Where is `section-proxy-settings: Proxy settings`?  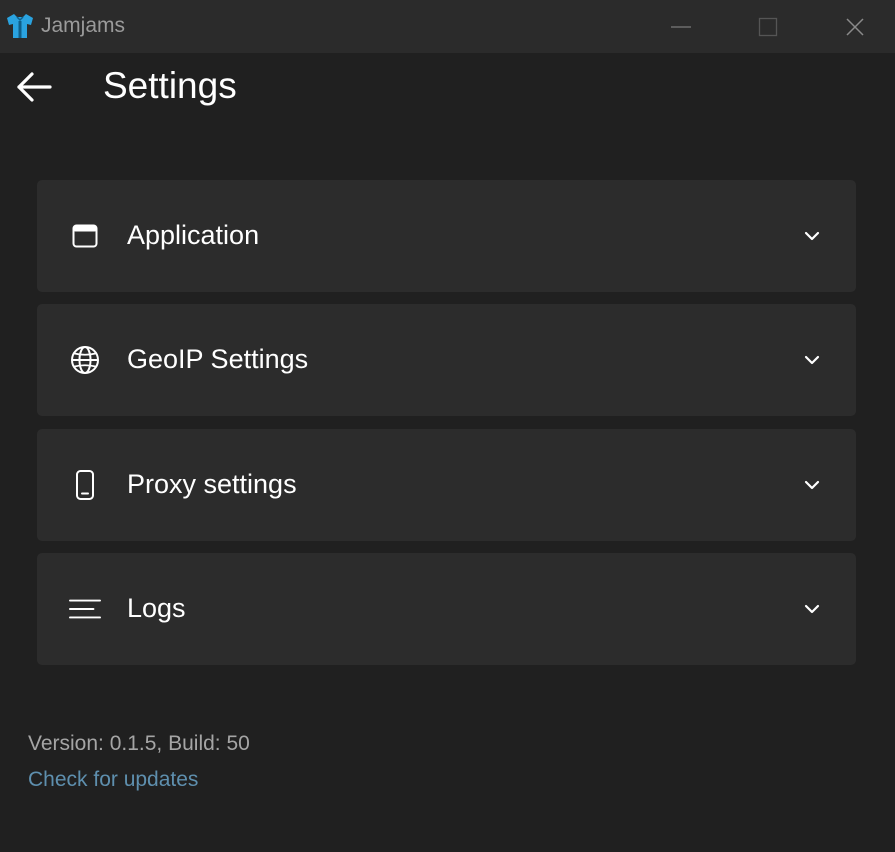 section-proxy-settings: Proxy settings is located at coordinates (446, 485).